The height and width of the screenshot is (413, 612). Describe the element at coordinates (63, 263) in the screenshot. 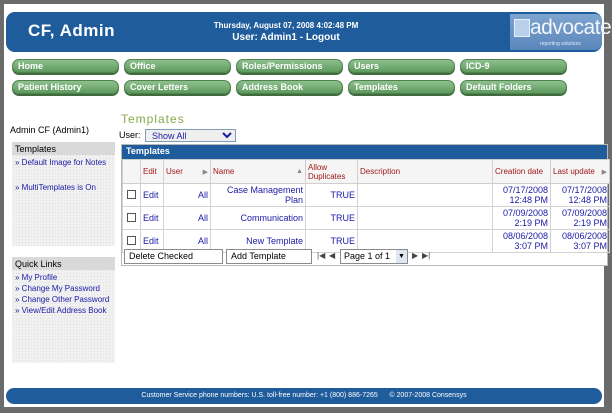

I see `quick-links-title: Quick Links` at that location.